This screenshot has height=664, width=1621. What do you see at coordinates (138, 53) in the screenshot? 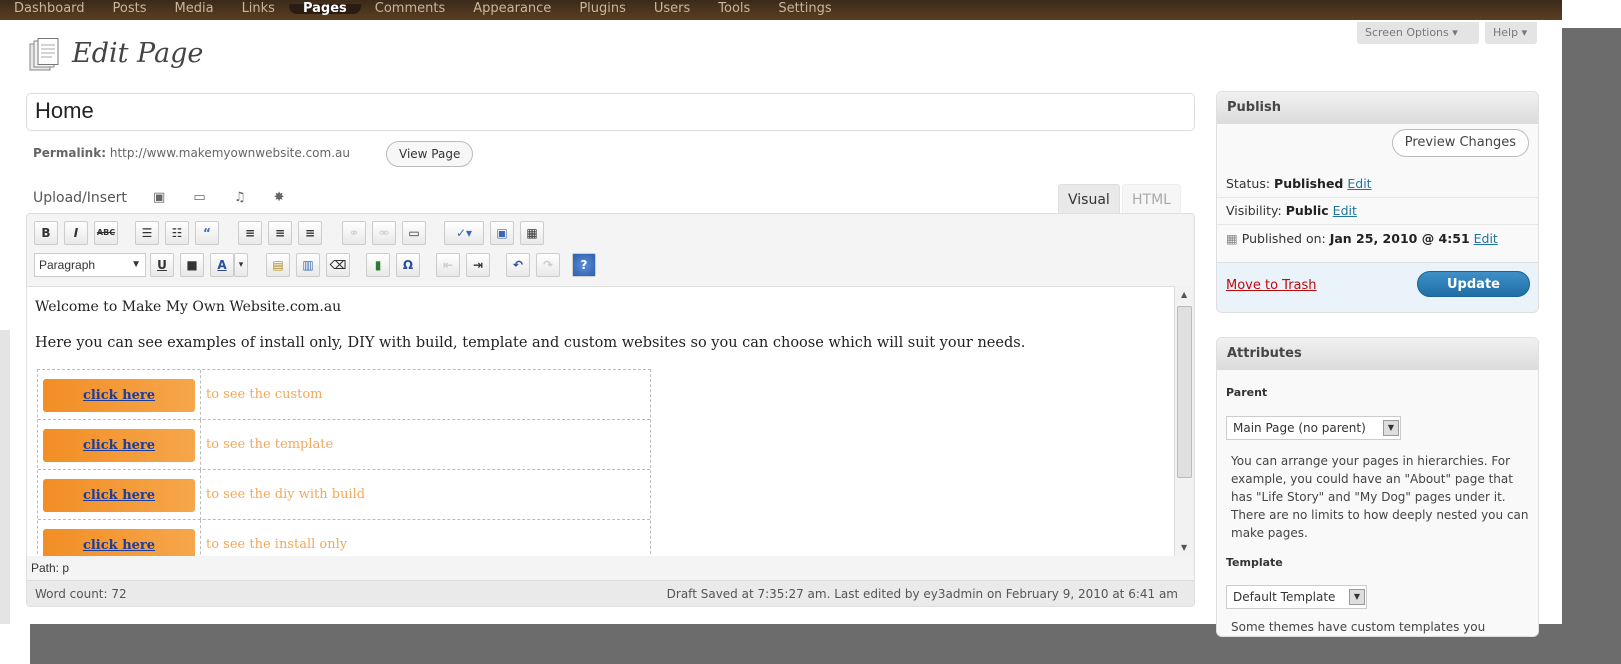
I see `page-title: Edit Page` at bounding box center [138, 53].